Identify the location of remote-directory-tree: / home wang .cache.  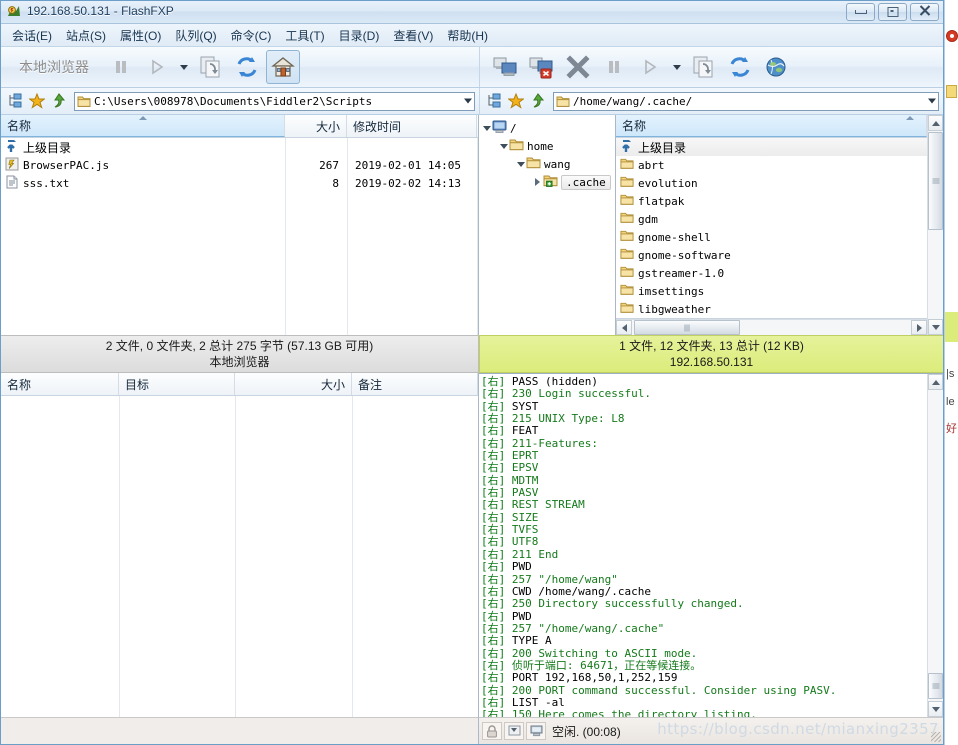
(547, 225).